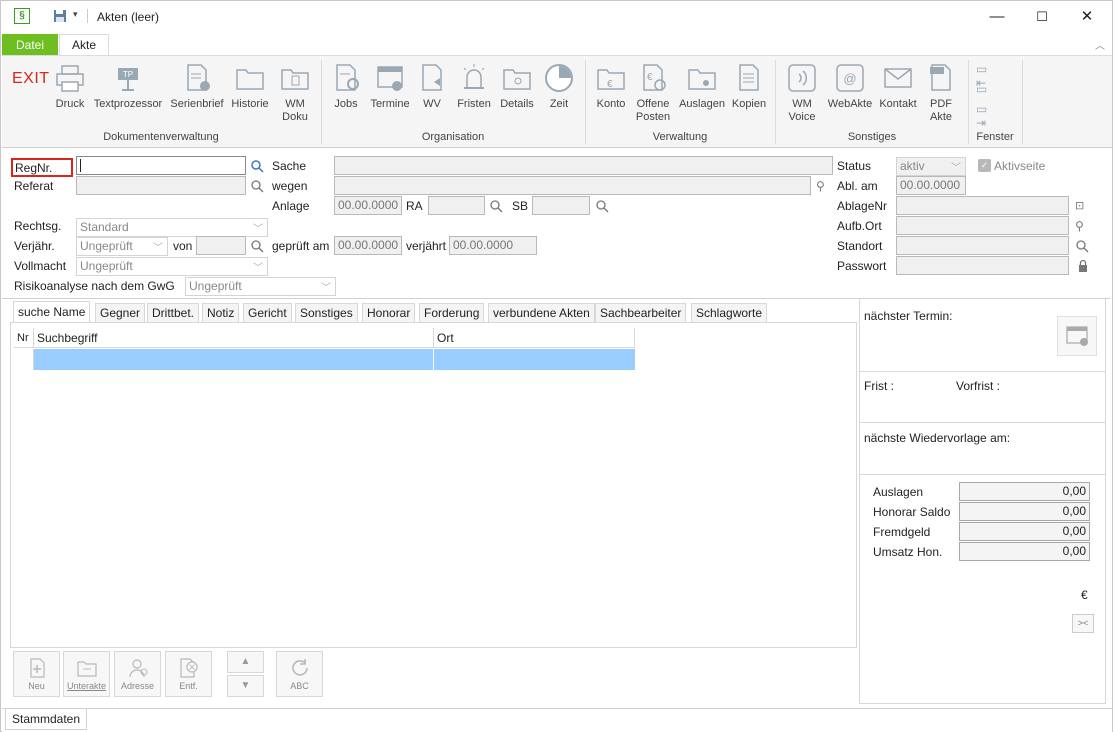 This screenshot has height=732, width=1113. I want to click on wegen-input, so click(572, 185).